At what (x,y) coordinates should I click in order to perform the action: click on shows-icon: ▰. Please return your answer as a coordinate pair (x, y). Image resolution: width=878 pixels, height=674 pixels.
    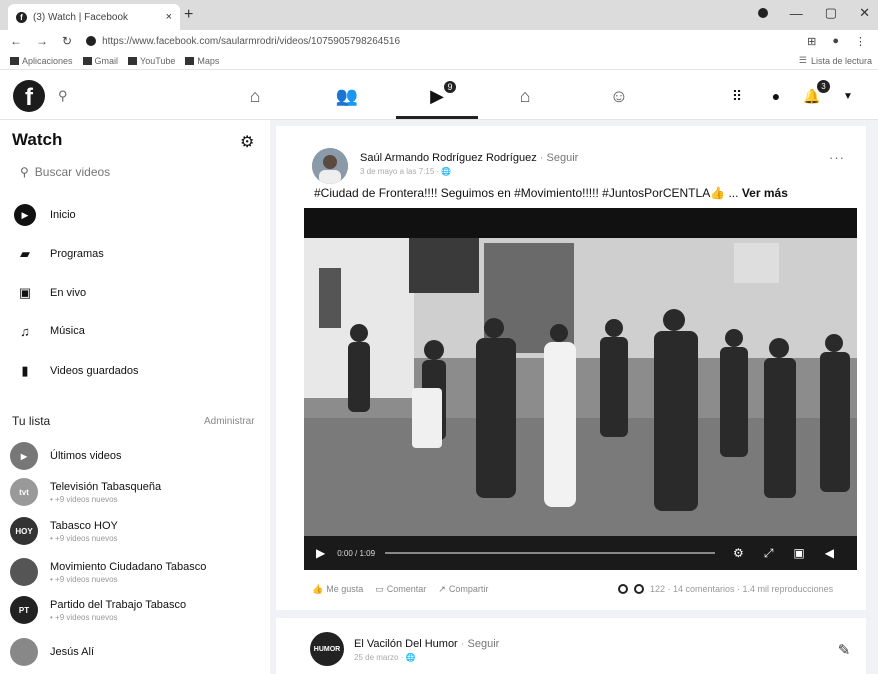
    Looking at the image, I should click on (25, 253).